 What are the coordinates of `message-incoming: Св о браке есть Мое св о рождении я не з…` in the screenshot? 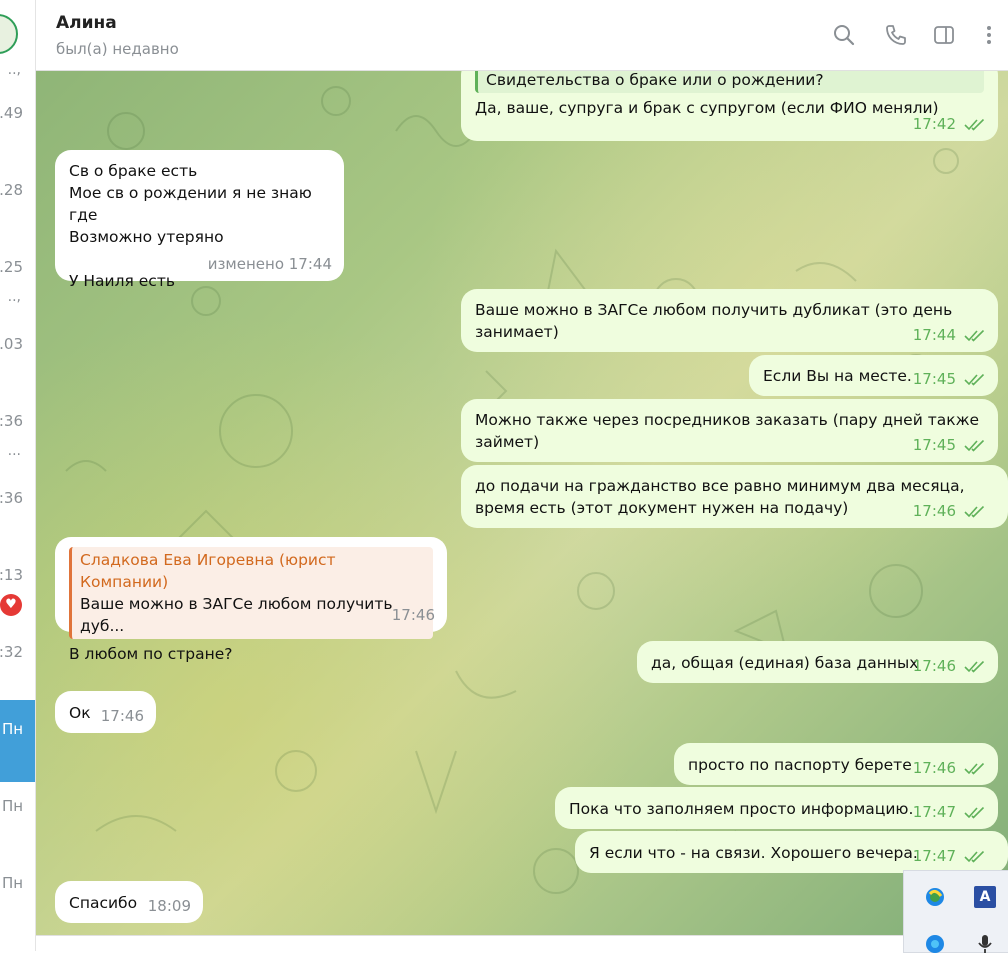 It's located at (199, 220).